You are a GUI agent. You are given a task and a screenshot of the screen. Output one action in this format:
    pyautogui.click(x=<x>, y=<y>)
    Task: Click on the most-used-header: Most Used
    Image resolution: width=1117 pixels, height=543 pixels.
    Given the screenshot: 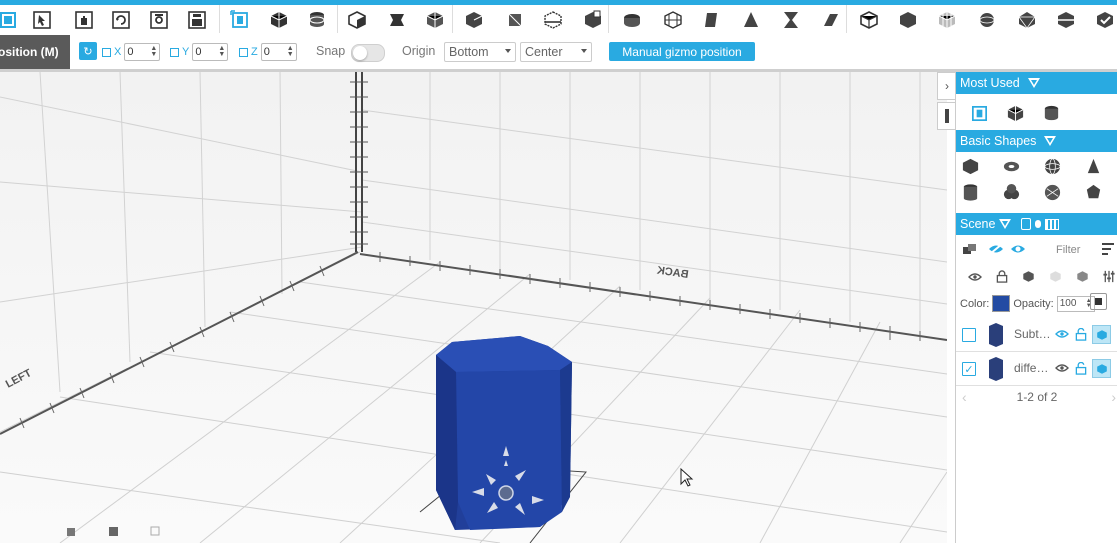 What is the action you would take?
    pyautogui.click(x=1036, y=83)
    